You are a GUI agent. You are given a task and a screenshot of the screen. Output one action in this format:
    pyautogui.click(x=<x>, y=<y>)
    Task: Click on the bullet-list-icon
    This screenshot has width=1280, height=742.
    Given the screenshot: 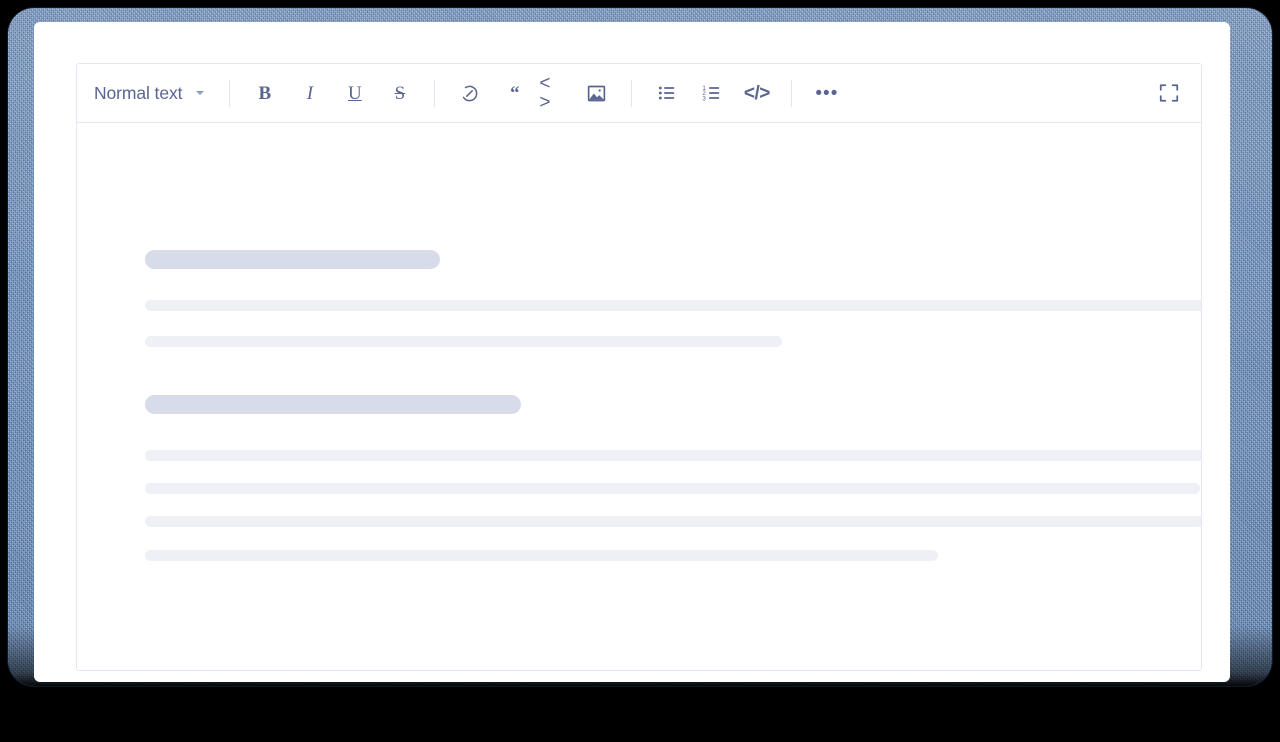 What is the action you would take?
    pyautogui.click(x=667, y=93)
    